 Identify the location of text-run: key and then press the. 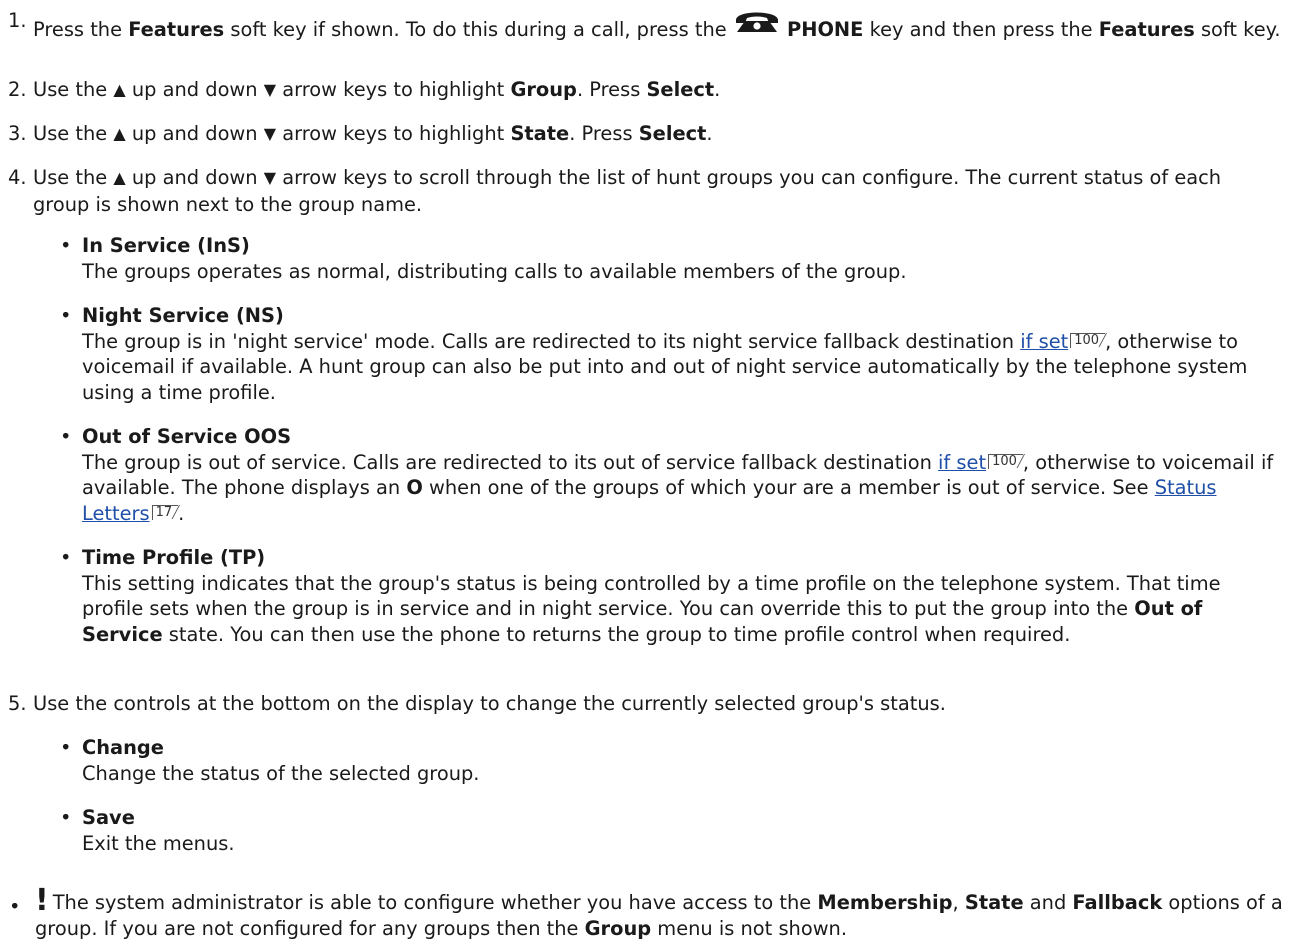
(981, 29).